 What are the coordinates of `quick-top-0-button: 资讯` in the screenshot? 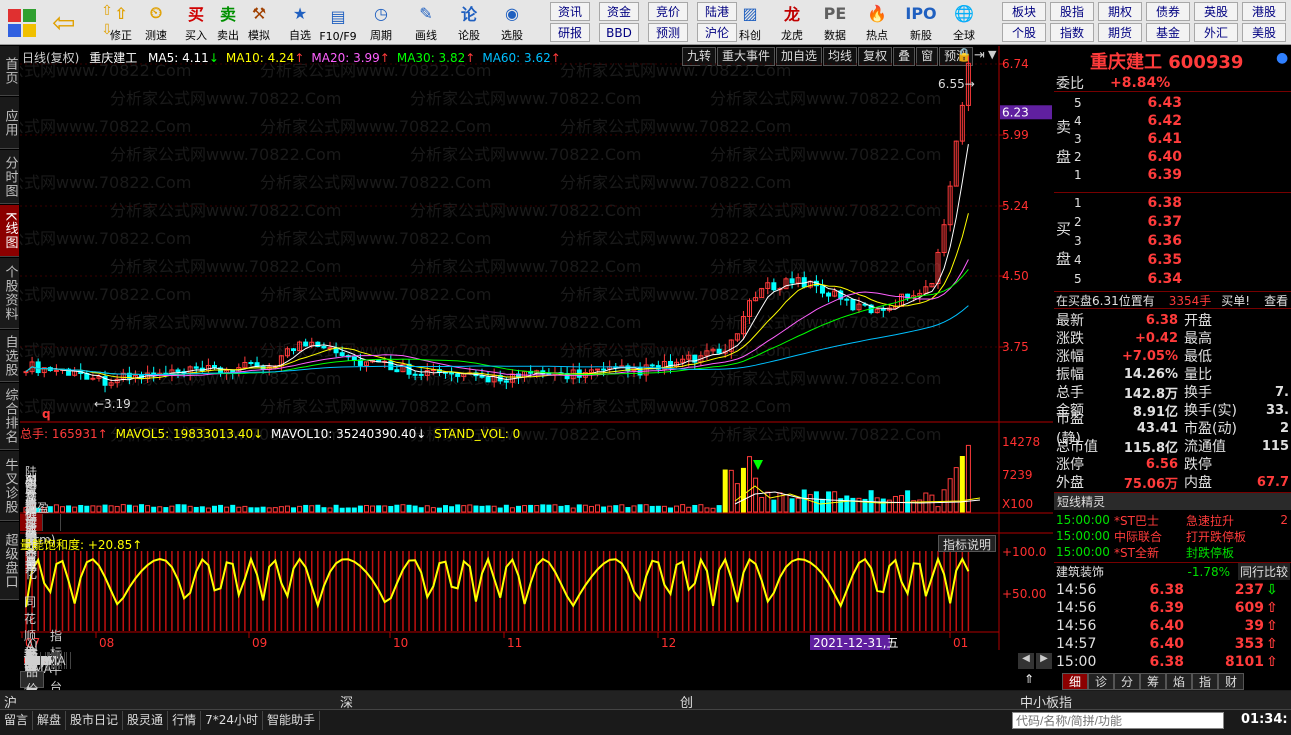 It's located at (570, 11).